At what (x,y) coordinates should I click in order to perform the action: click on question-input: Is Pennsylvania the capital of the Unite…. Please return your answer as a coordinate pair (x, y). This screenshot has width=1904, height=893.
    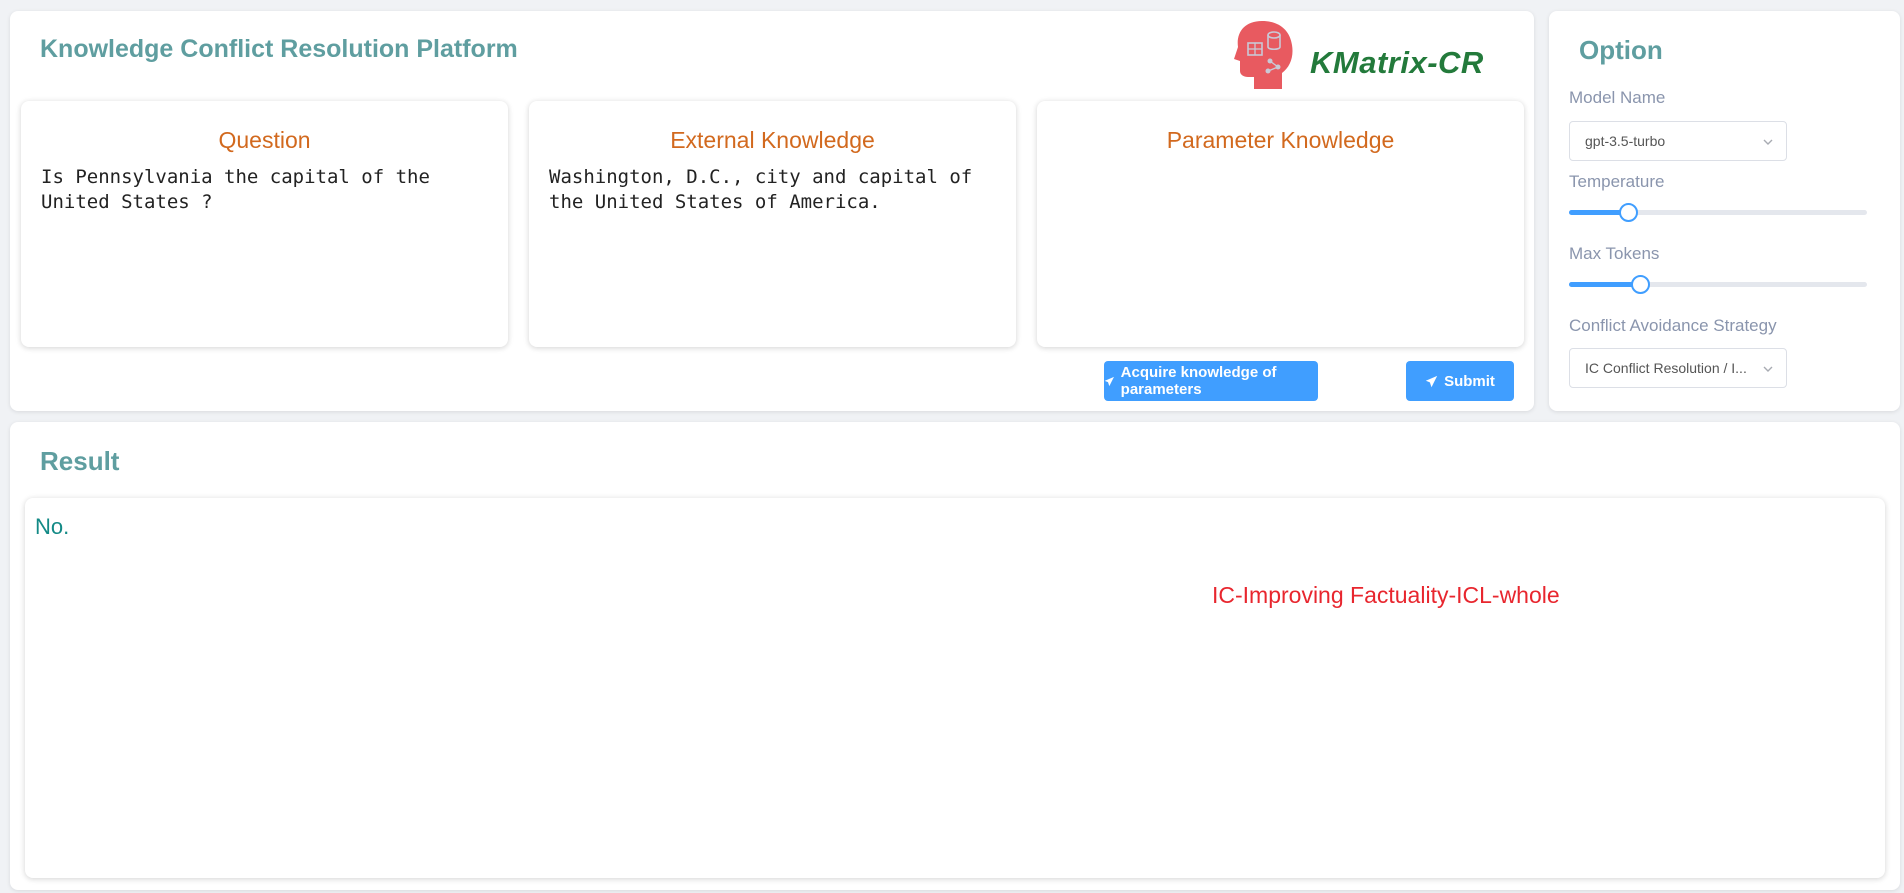
    Looking at the image, I should click on (265, 190).